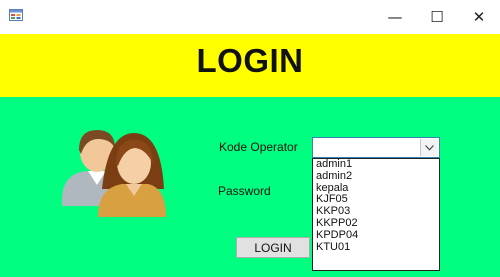 This screenshot has height=277, width=500. Describe the element at coordinates (376, 176) in the screenshot. I see `dropdown-option: admin2` at that location.